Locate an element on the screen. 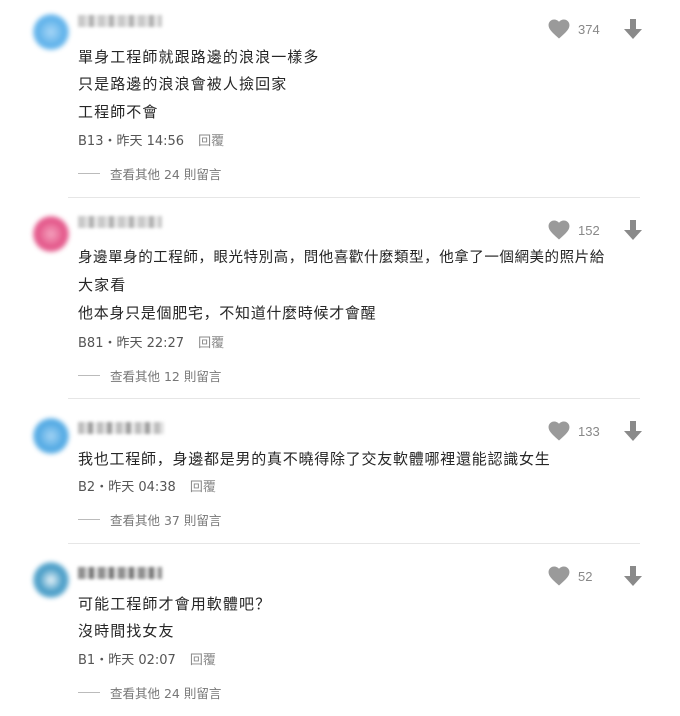 This screenshot has height=716, width=680. timestamp: 昨天 22:27 is located at coordinates (150, 343).